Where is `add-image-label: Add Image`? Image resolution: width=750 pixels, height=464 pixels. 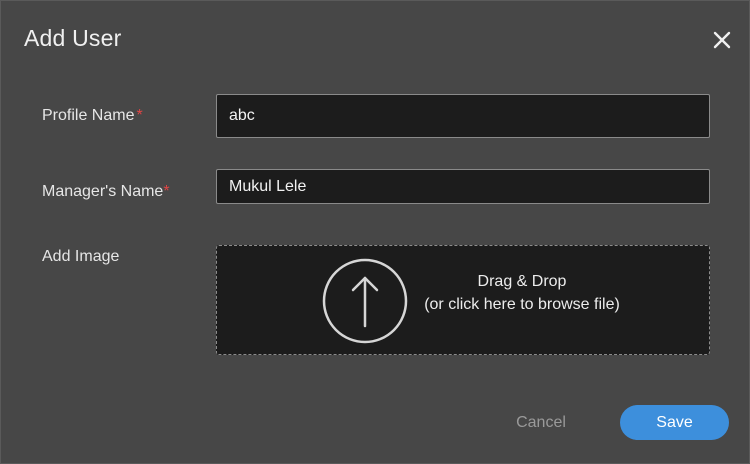
add-image-label: Add Image is located at coordinates (81, 256).